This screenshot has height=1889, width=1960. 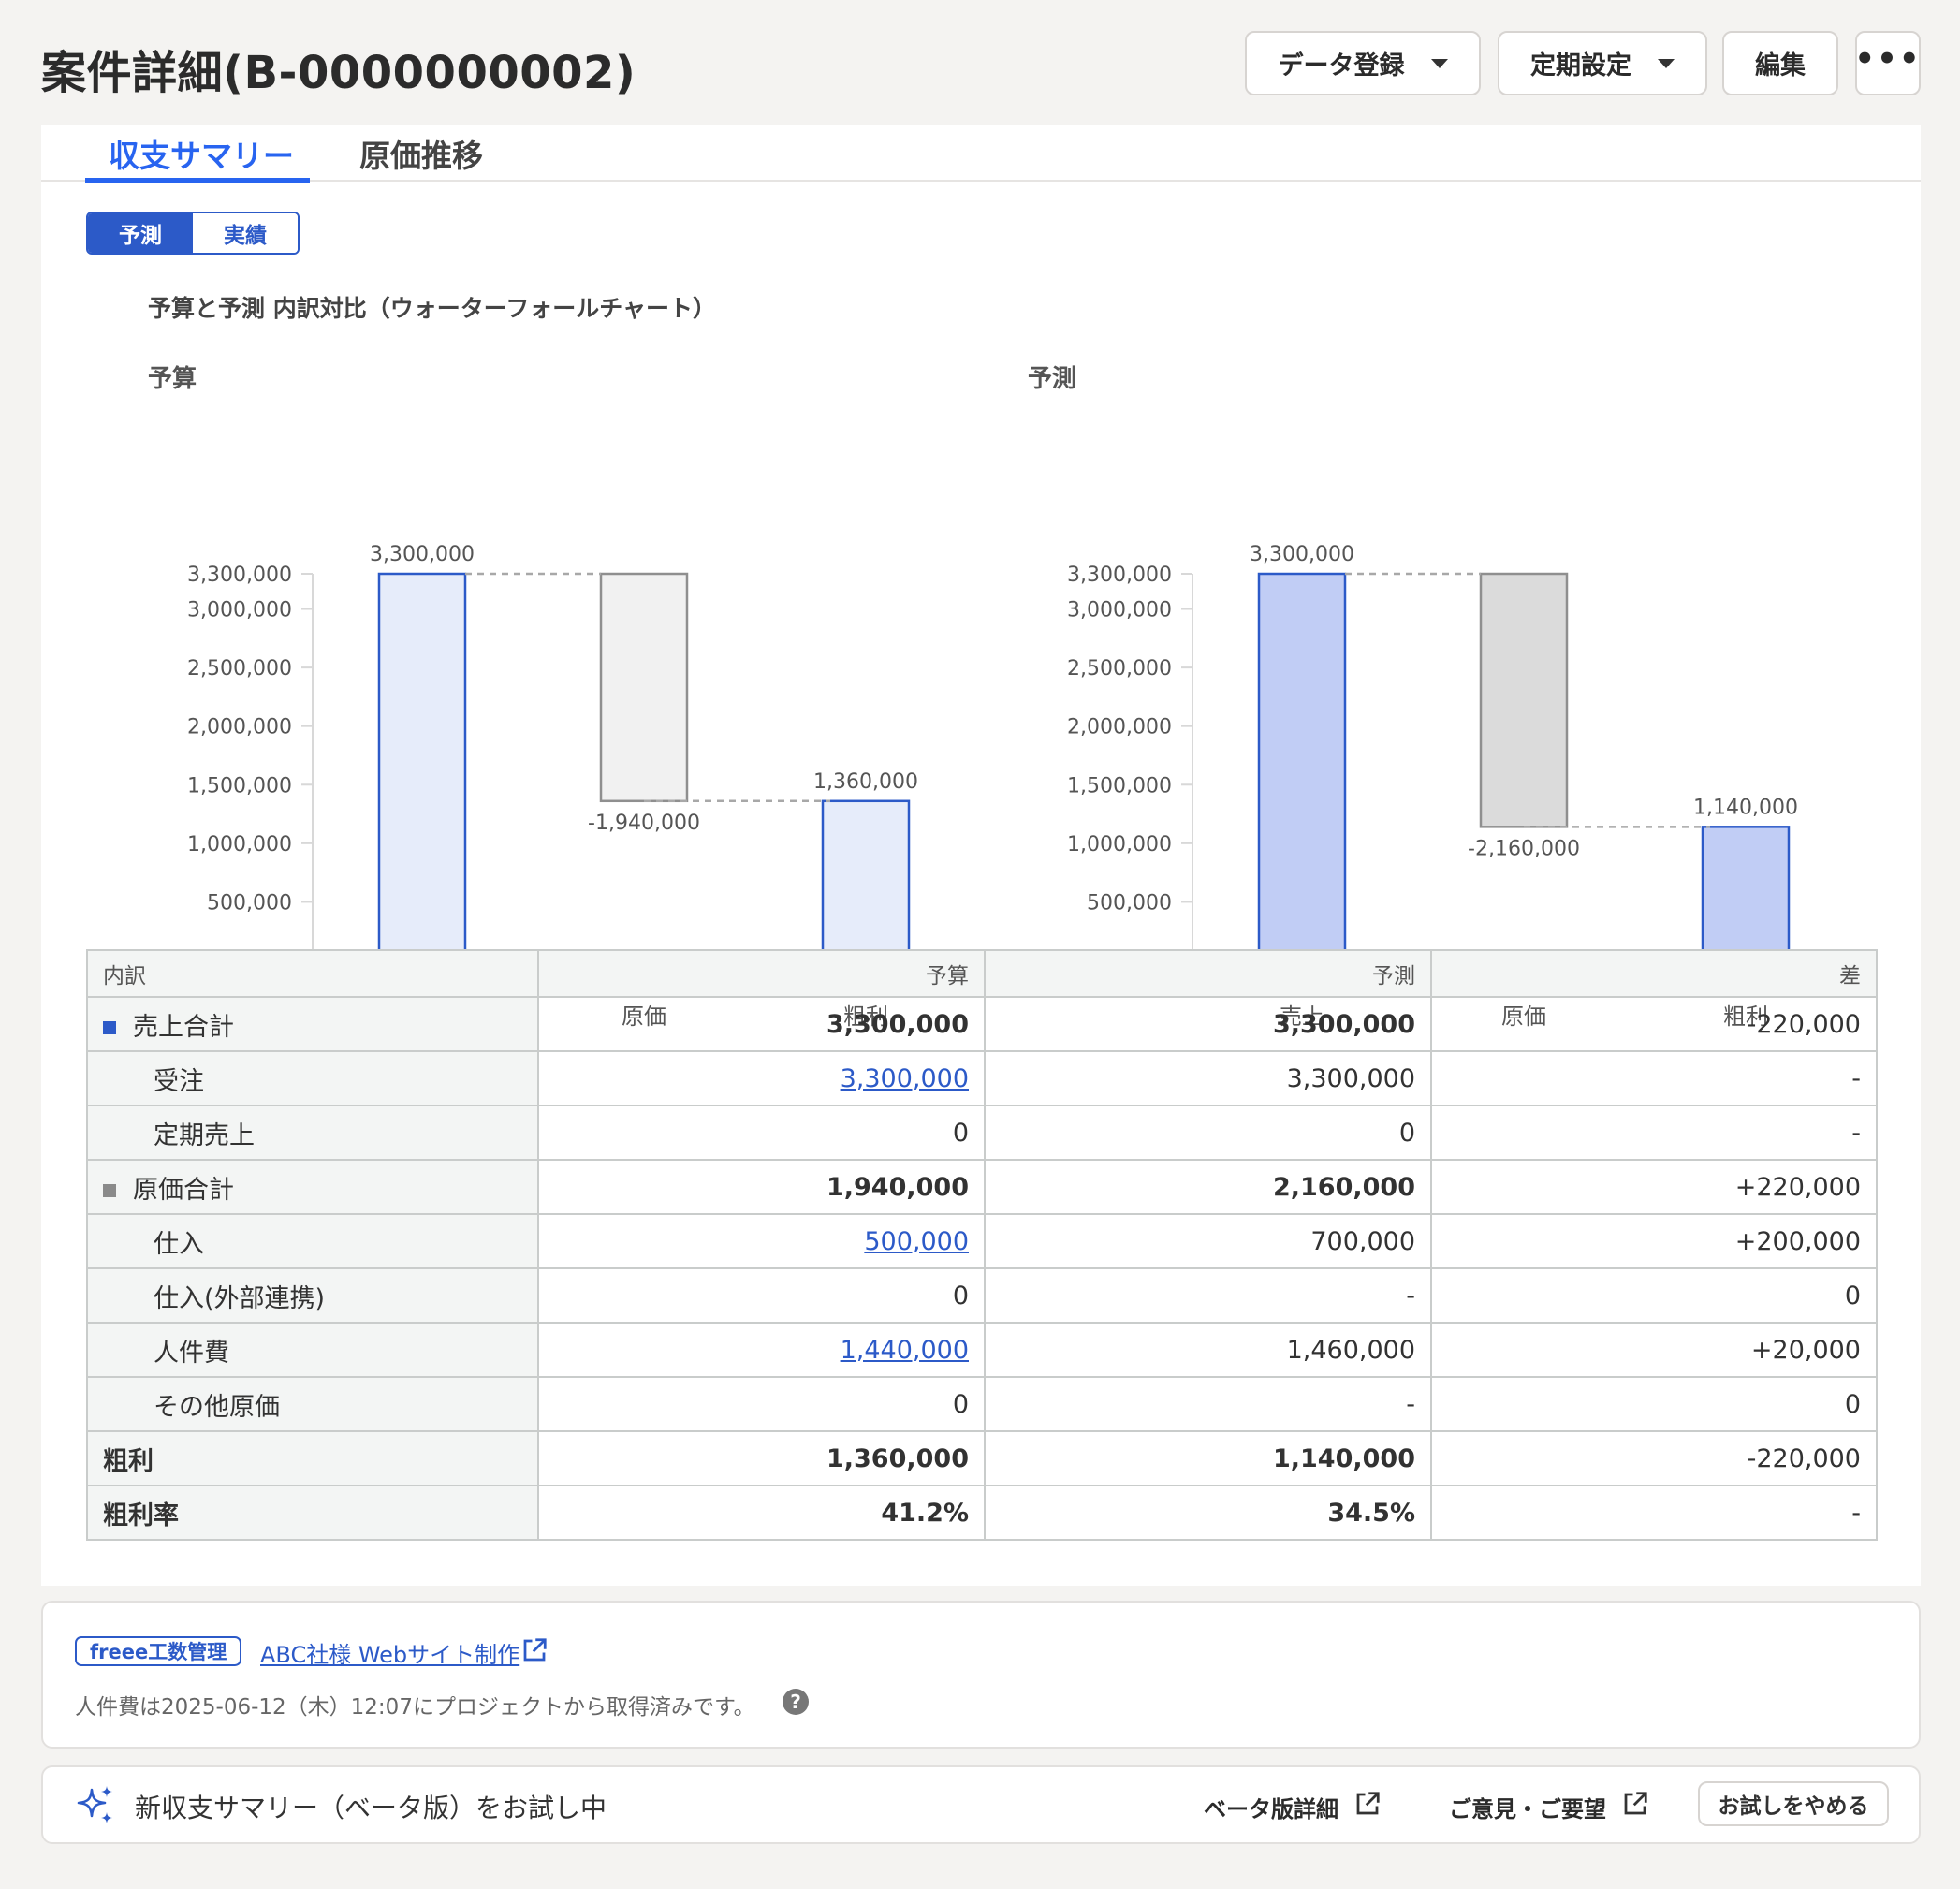 What do you see at coordinates (1208, 1350) in the screenshot?
I see `forecast-cell: 1,460,000` at bounding box center [1208, 1350].